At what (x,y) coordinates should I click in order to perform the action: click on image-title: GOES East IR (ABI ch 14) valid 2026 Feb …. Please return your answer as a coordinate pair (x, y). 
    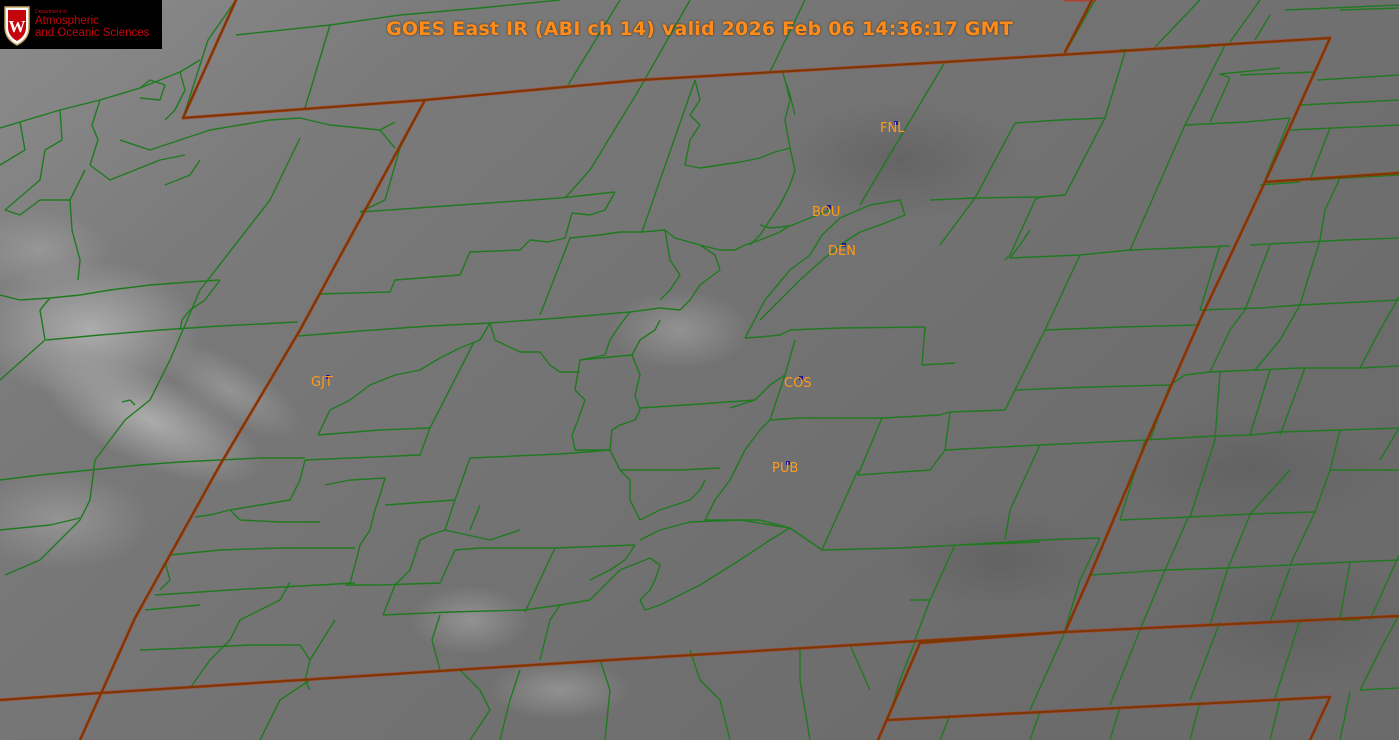
    Looking at the image, I should click on (699, 29).